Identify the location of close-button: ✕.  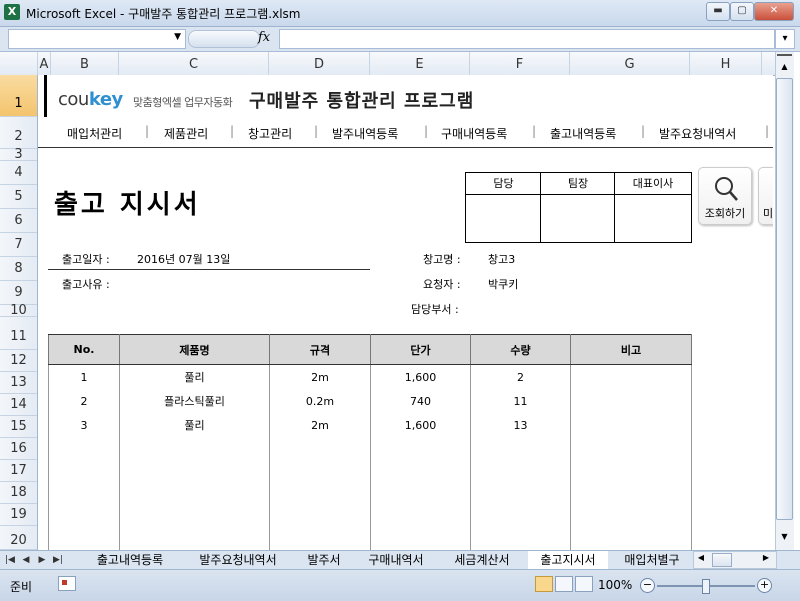
(774, 11).